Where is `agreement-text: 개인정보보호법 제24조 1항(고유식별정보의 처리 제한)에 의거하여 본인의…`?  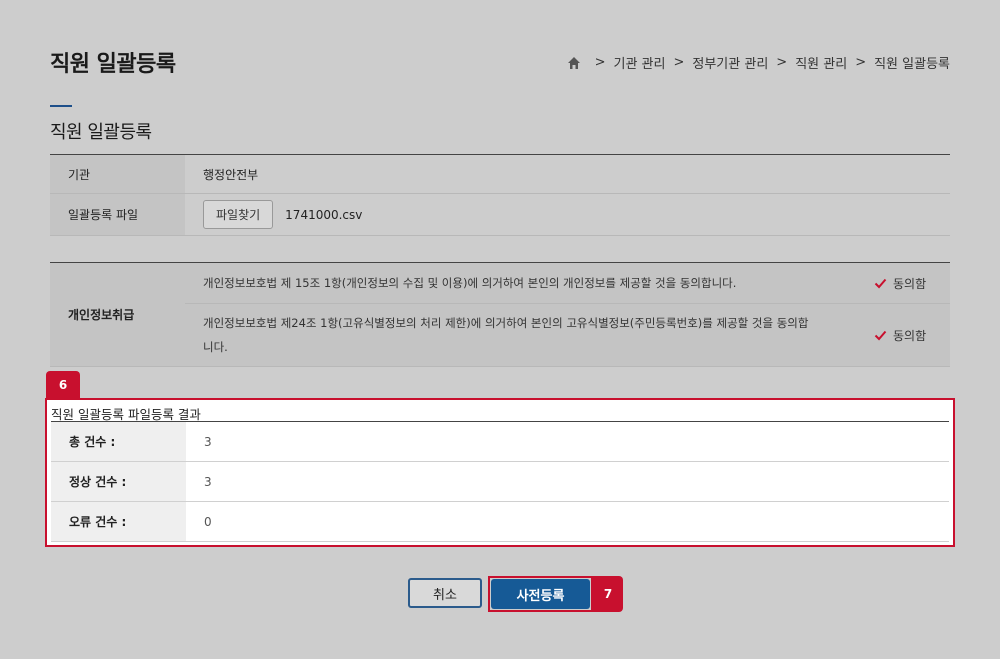
agreement-text: 개인정보보호법 제24조 1항(고유식별정보의 처리 제한)에 의거하여 본인의… is located at coordinates (506, 335).